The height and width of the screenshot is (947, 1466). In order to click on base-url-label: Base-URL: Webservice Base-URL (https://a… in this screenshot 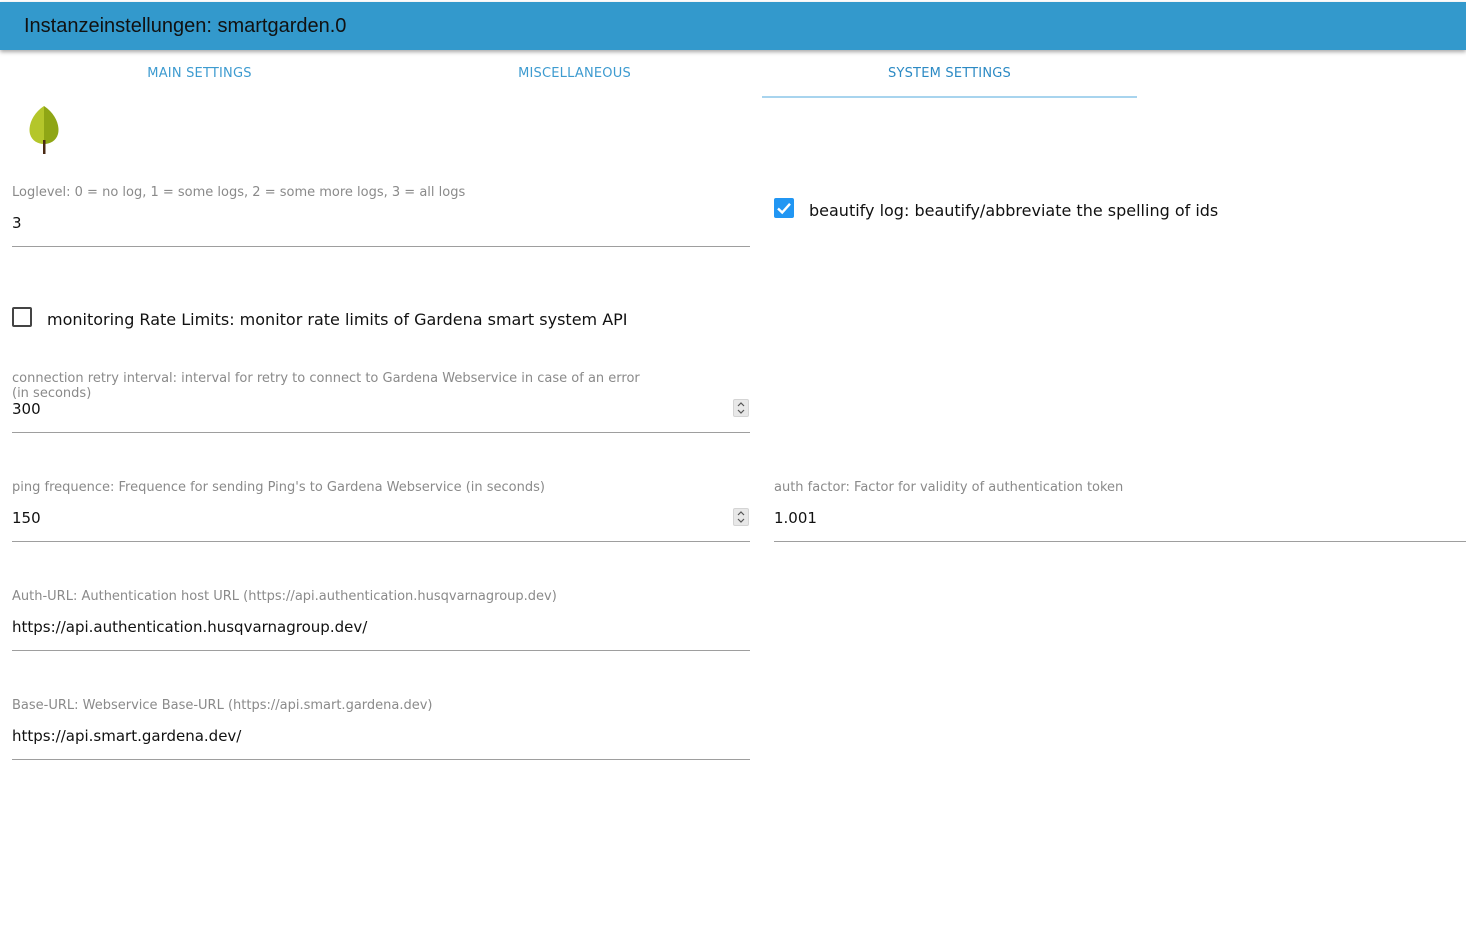, I will do `click(222, 705)`.